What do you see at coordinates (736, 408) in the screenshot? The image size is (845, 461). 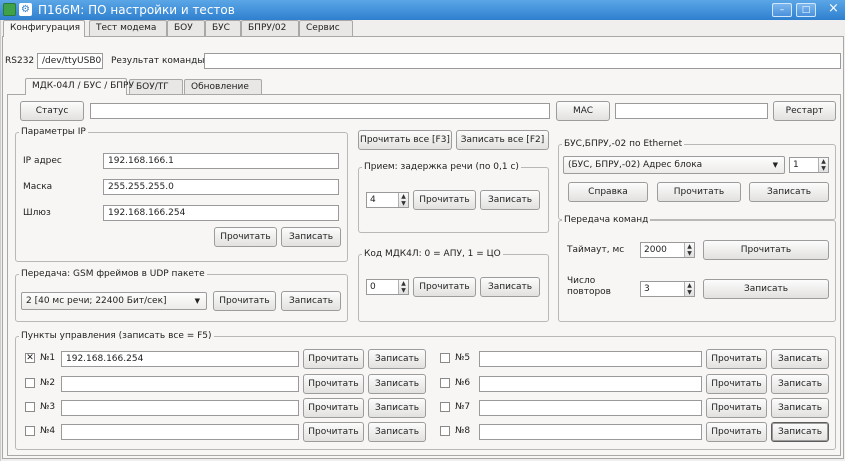 I see `point-7-read-button: Прочитать` at bounding box center [736, 408].